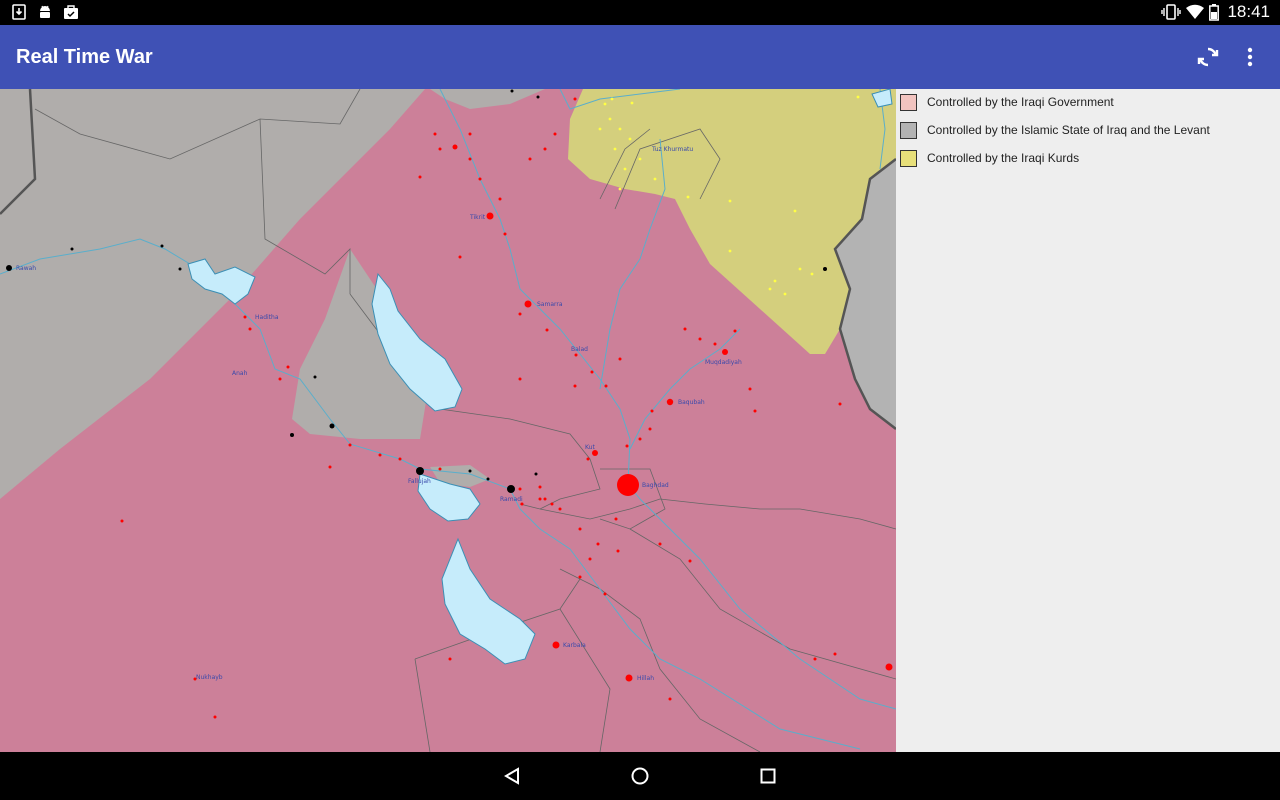 The width and height of the screenshot is (1280, 800). I want to click on legend-item-government: Controlled by the Iraqi Government, so click(1007, 102).